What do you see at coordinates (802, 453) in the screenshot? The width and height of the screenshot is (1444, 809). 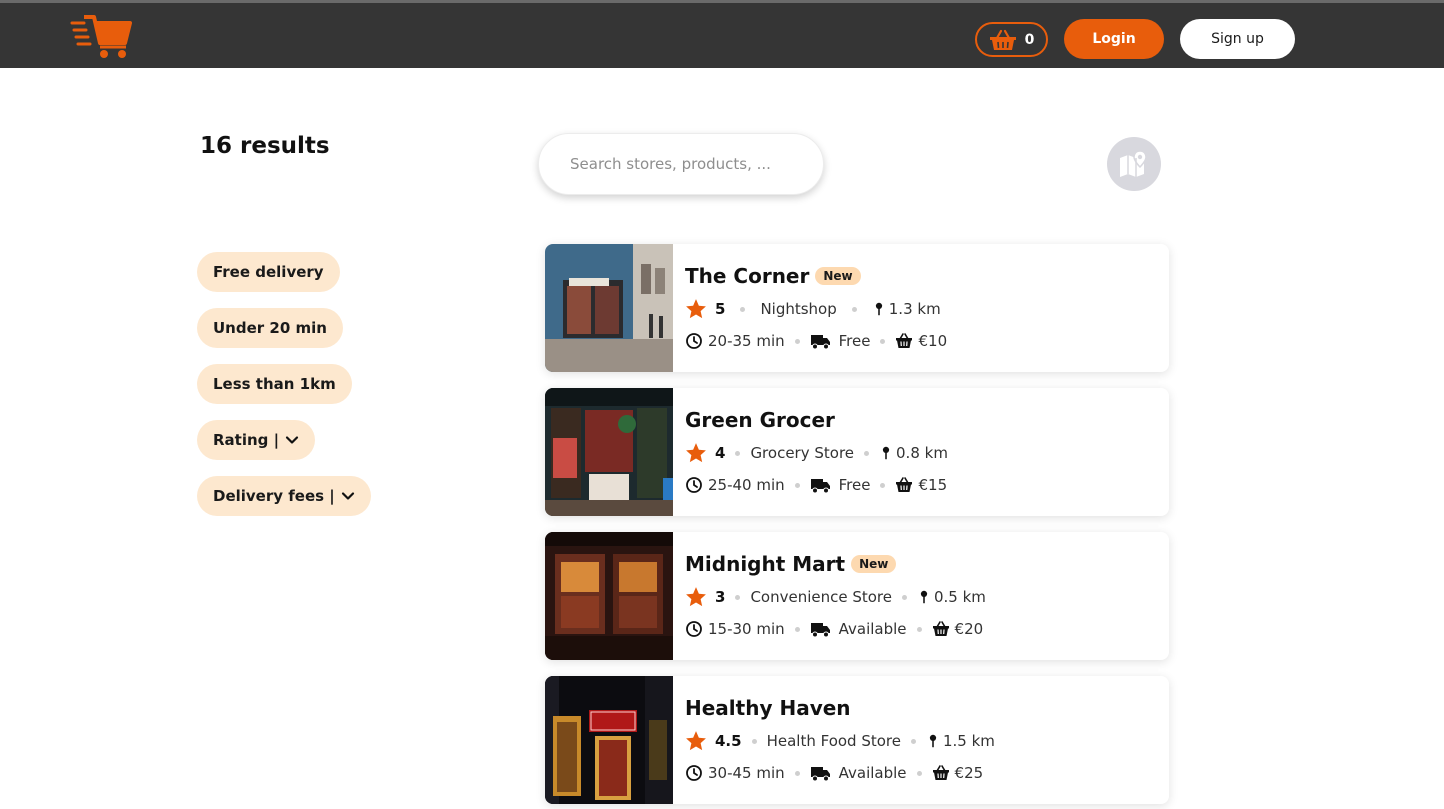 I see `store-category: Grocery Store` at bounding box center [802, 453].